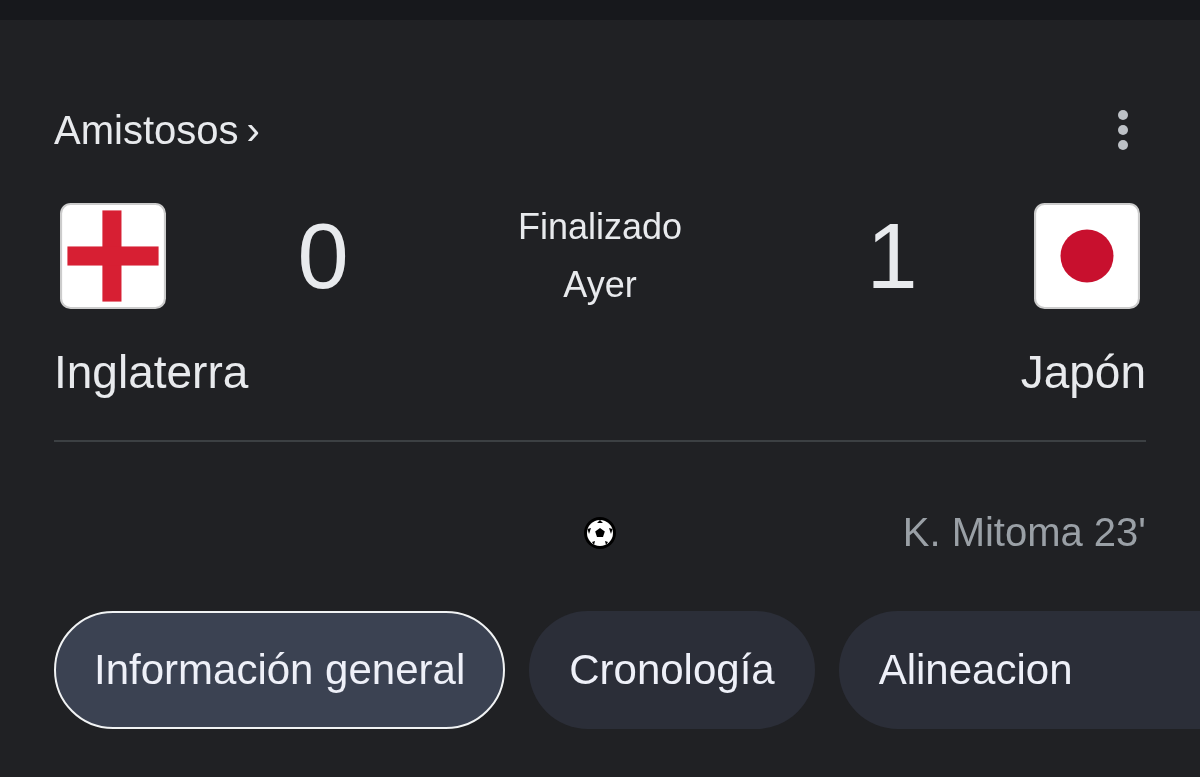 The width and height of the screenshot is (1200, 777). I want to click on tab: Cronología, so click(672, 670).